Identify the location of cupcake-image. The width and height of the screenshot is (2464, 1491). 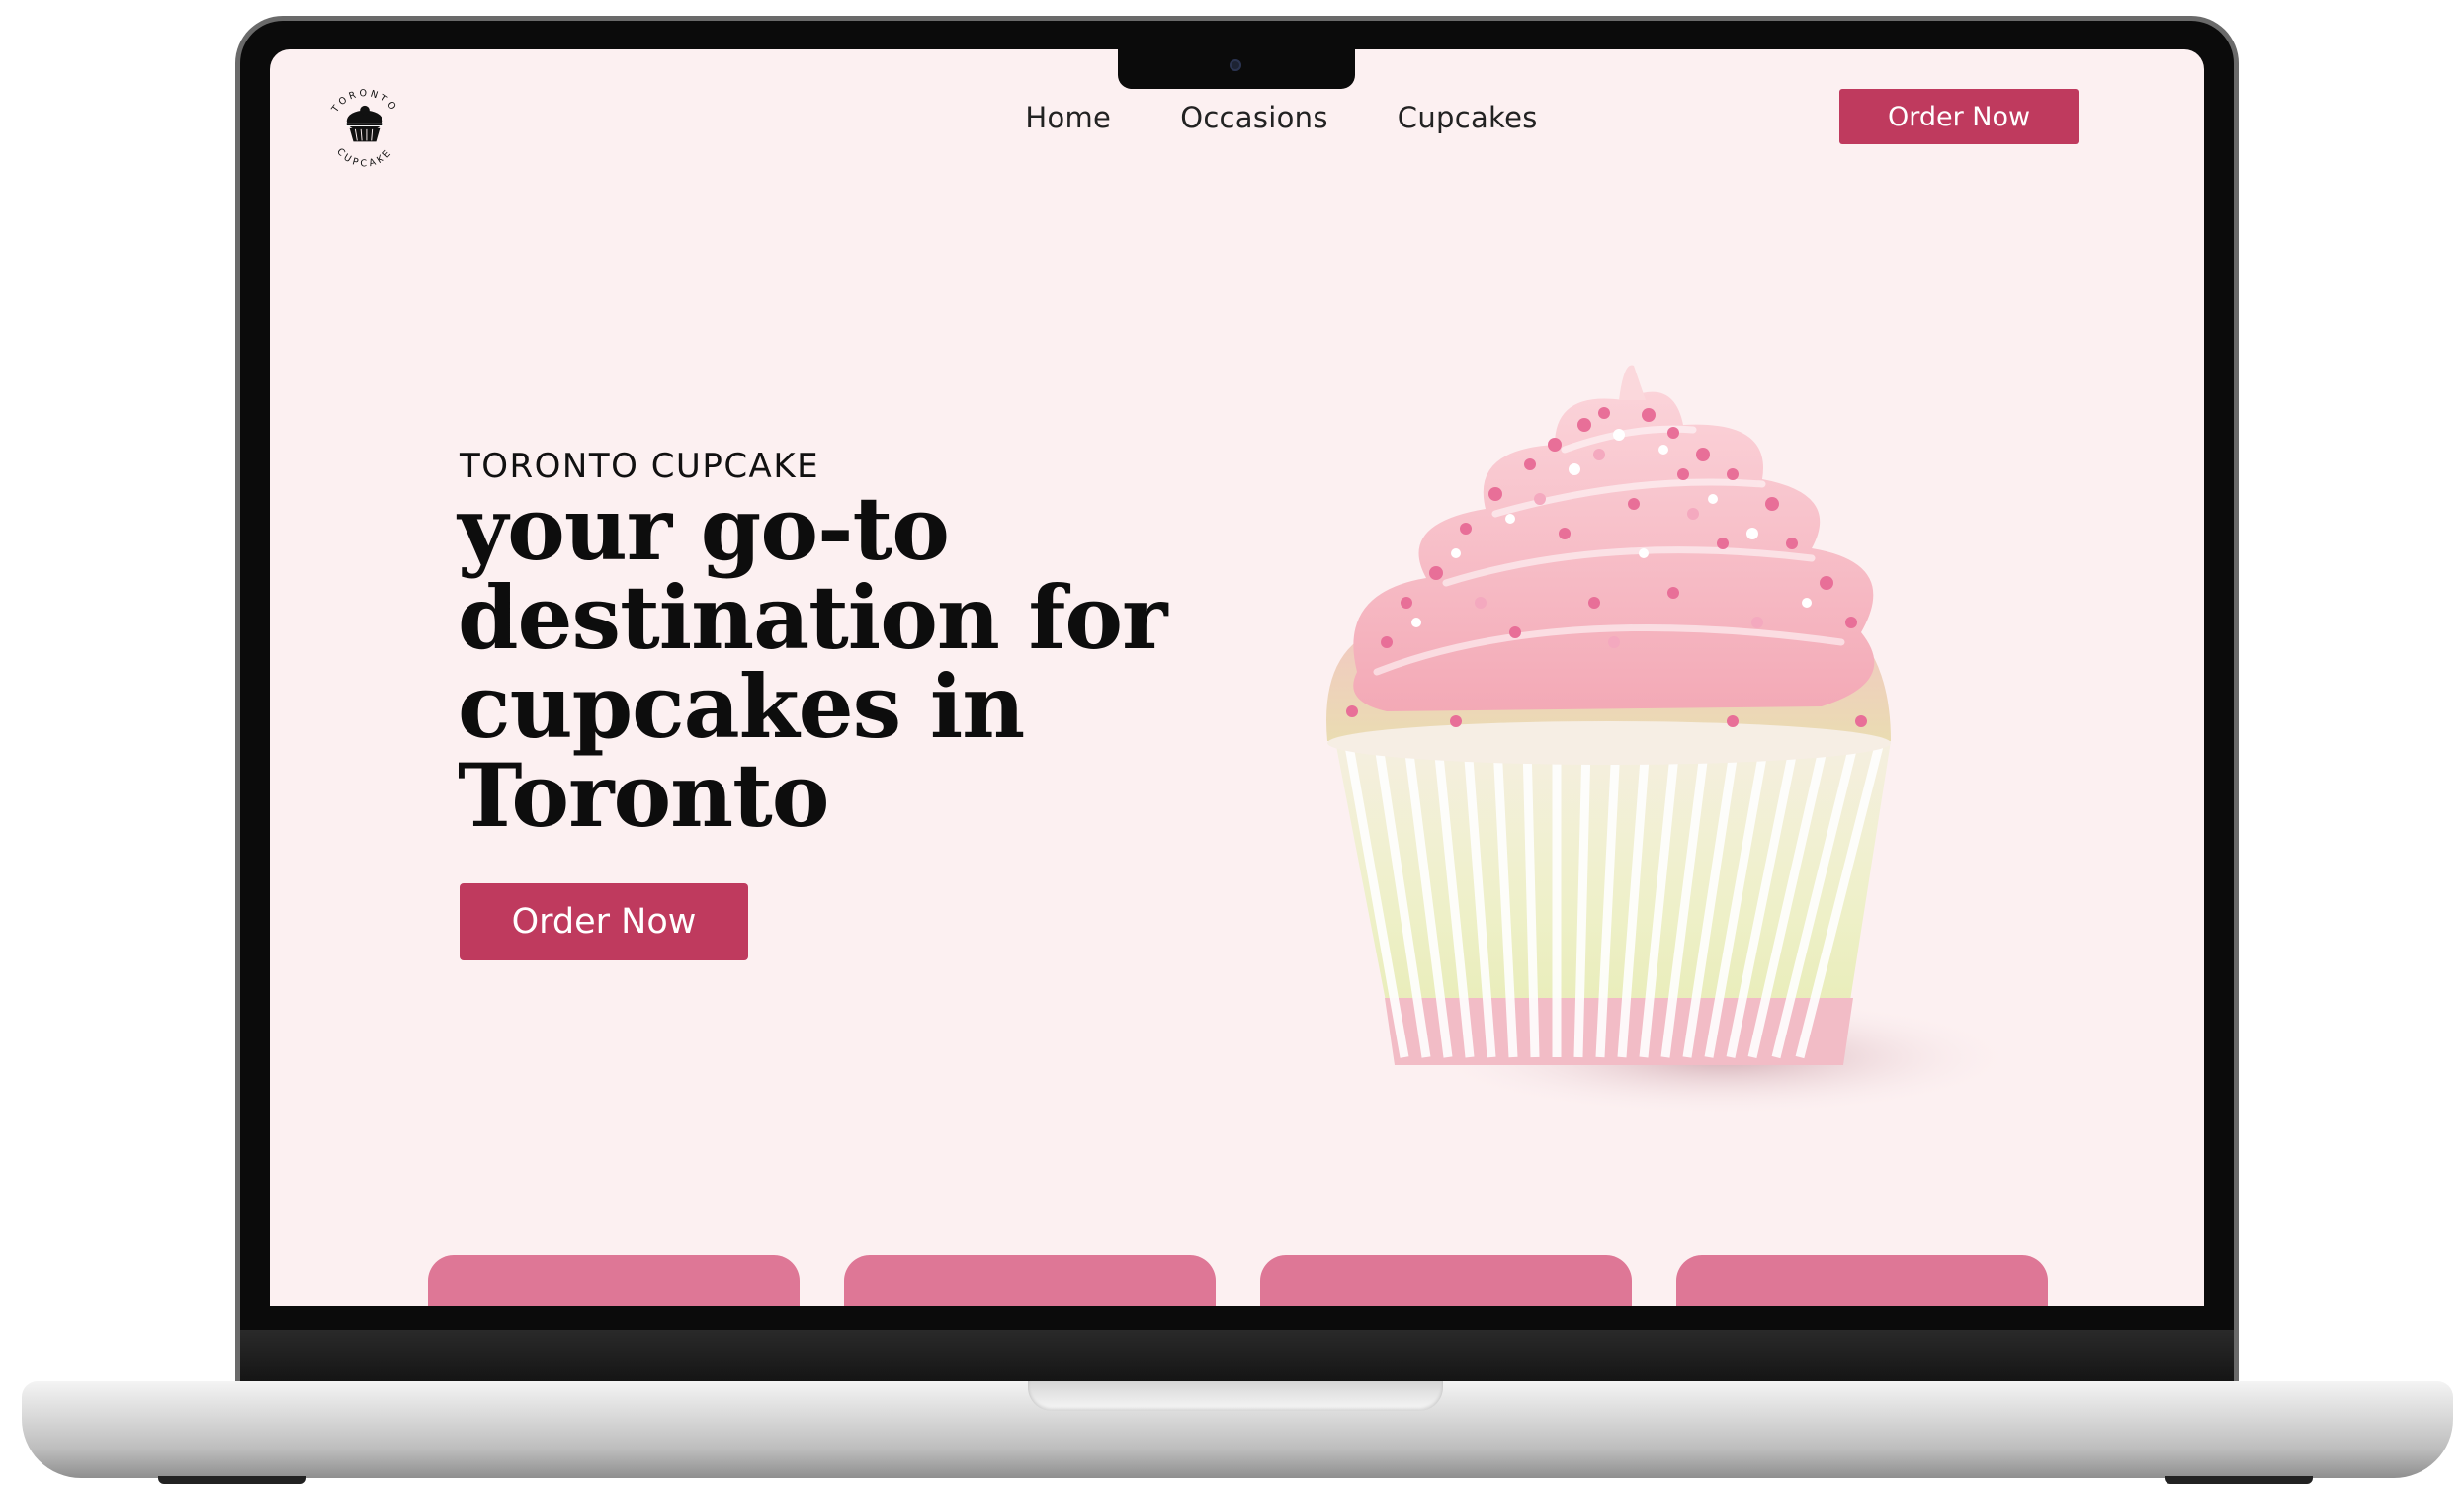
(1672, 741).